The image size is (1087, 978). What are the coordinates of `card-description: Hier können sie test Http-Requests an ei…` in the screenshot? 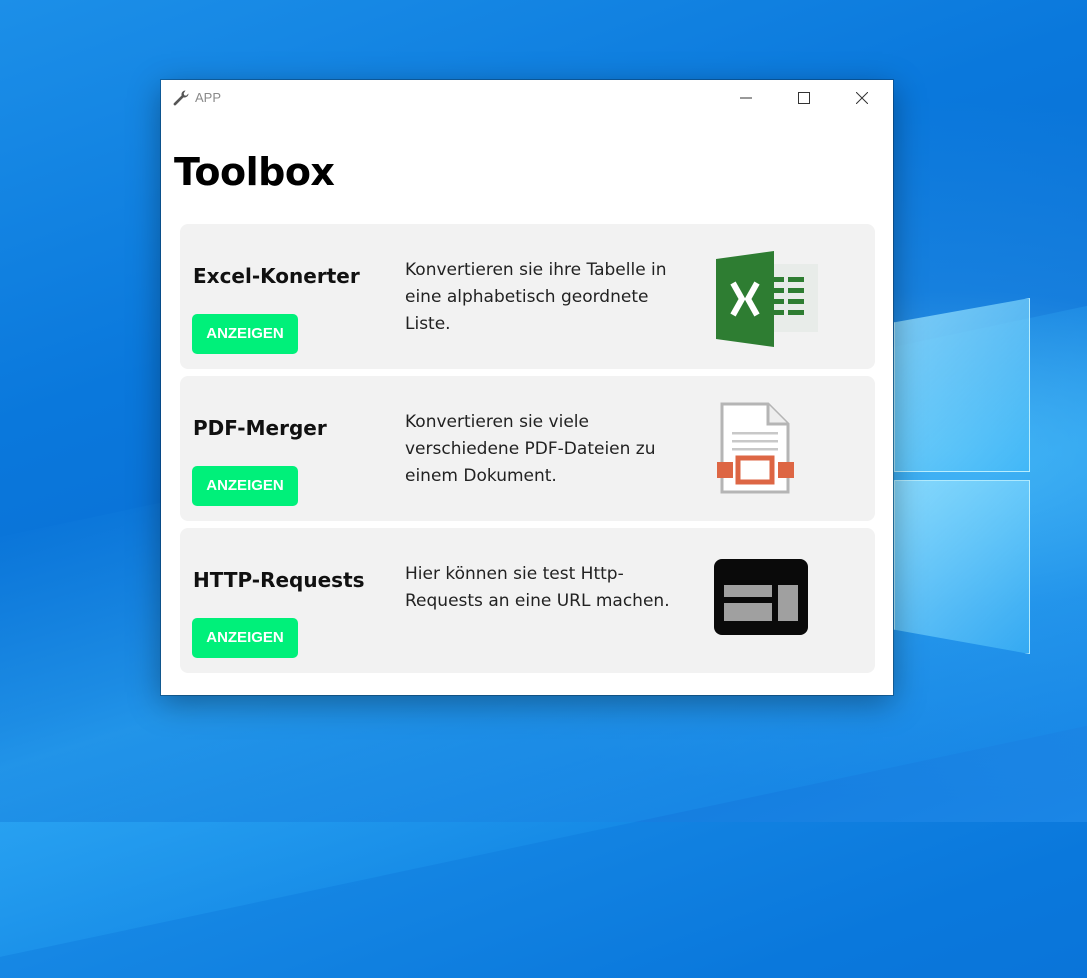 It's located at (537, 587).